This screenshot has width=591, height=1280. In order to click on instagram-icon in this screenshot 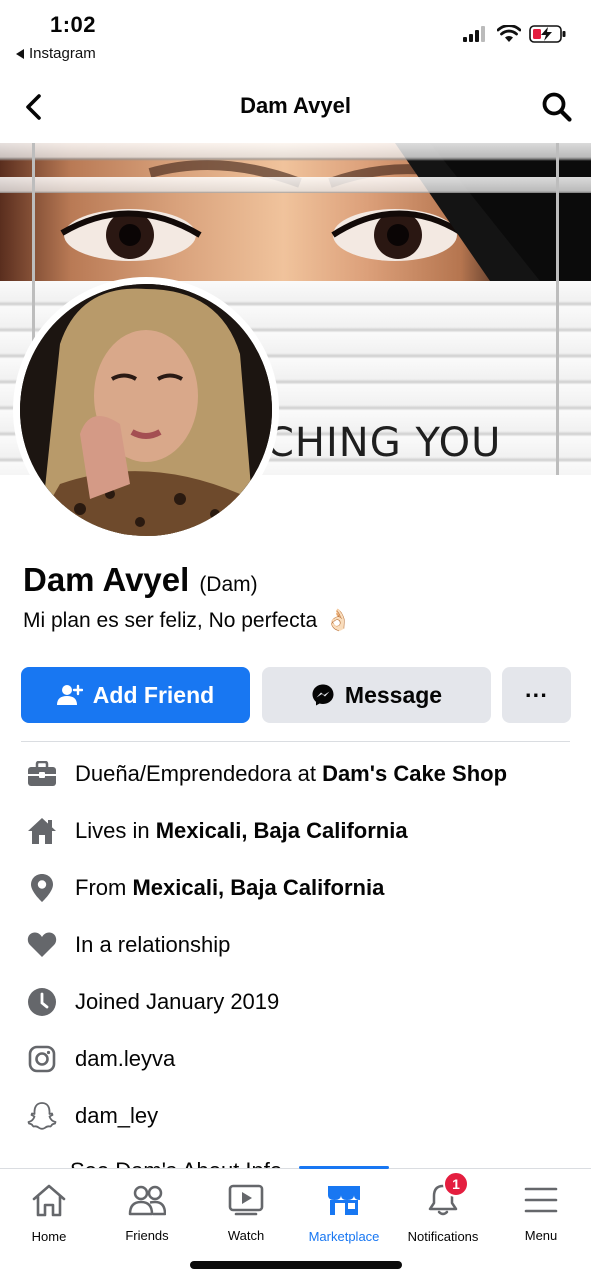, I will do `click(42, 1059)`.